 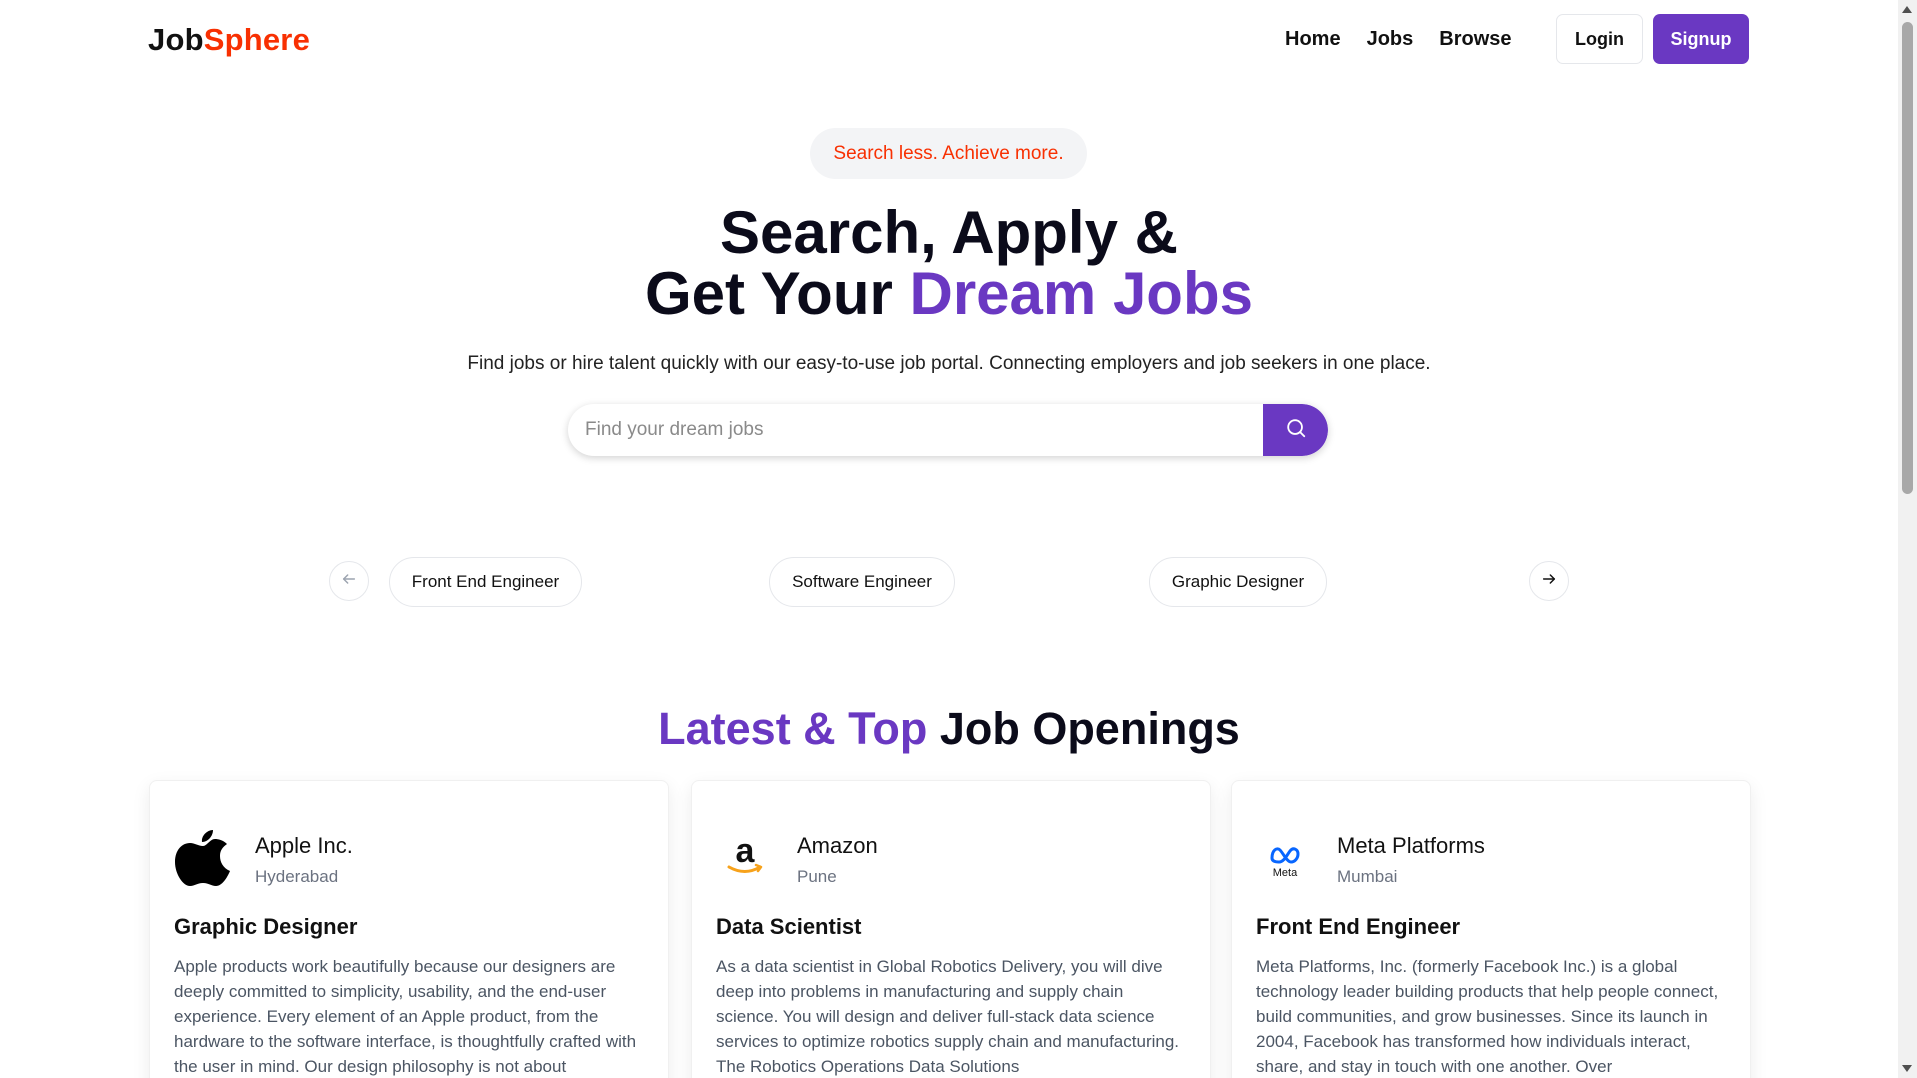 I want to click on category-chip: Front End Engineer, so click(x=485, y=582).